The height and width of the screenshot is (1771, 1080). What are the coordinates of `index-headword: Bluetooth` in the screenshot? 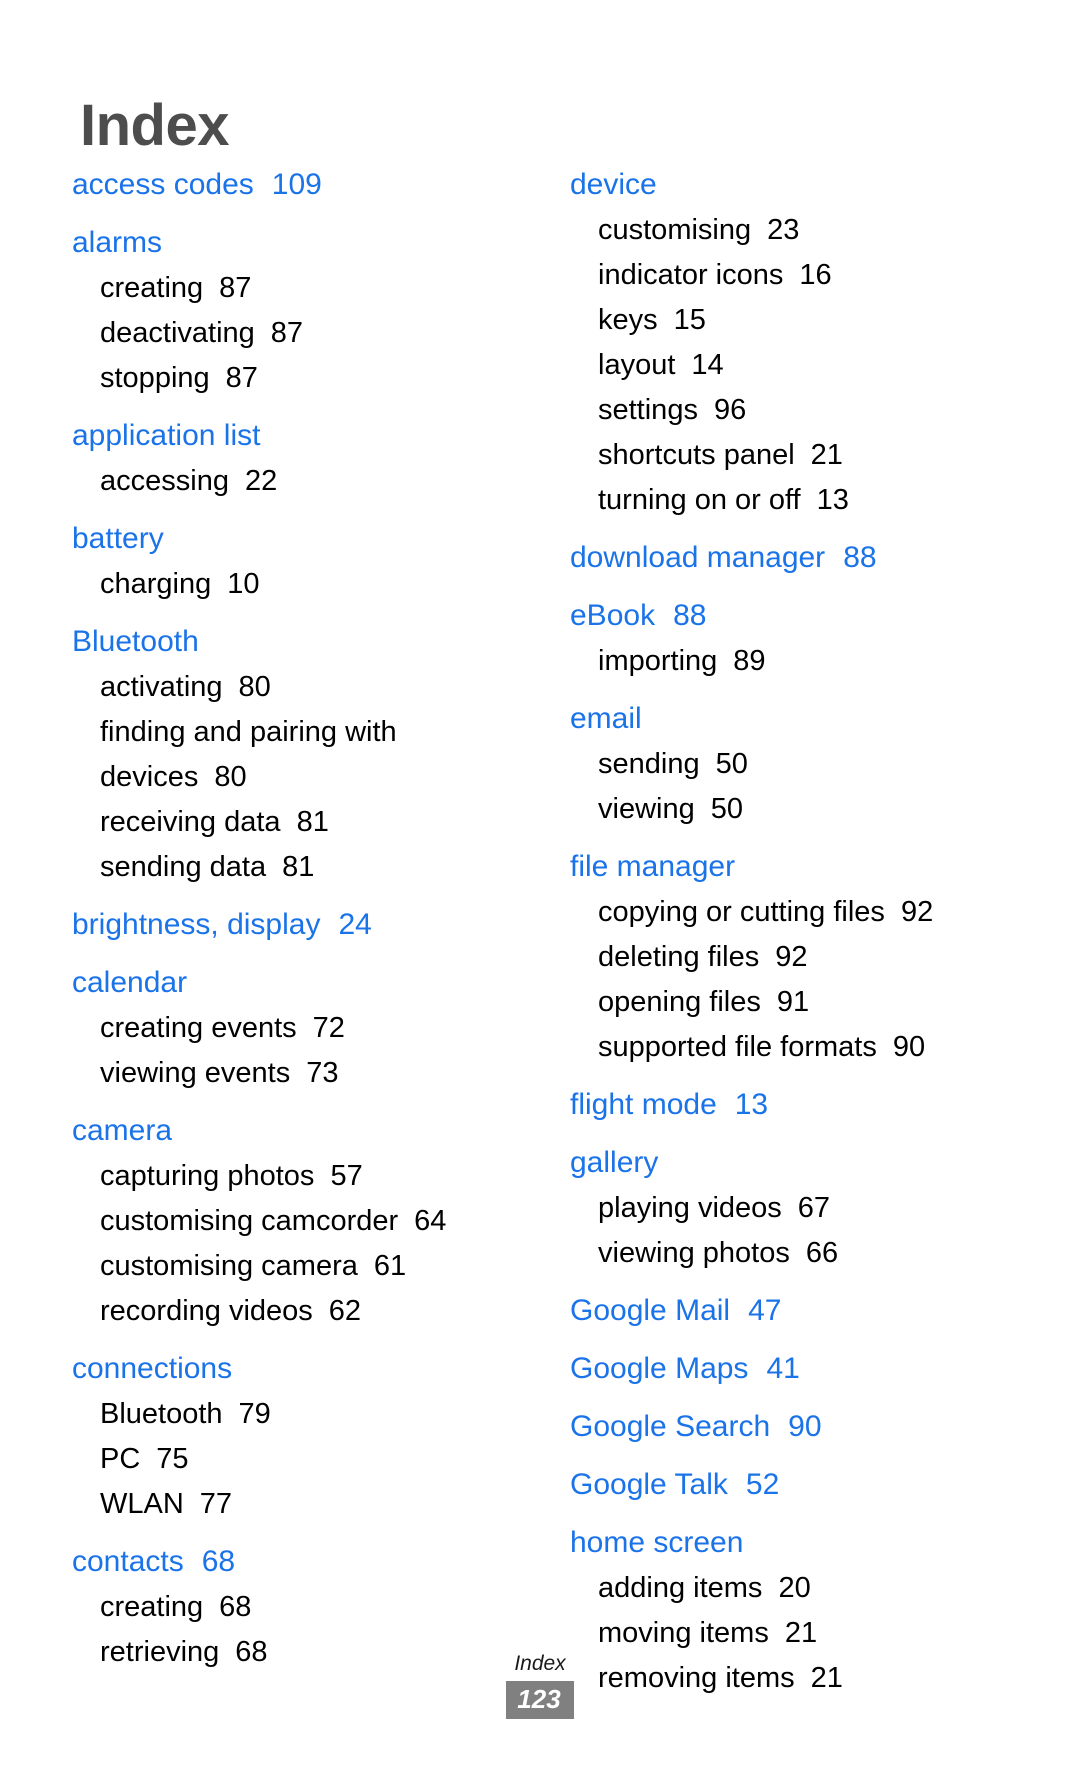 It's located at (287, 642).